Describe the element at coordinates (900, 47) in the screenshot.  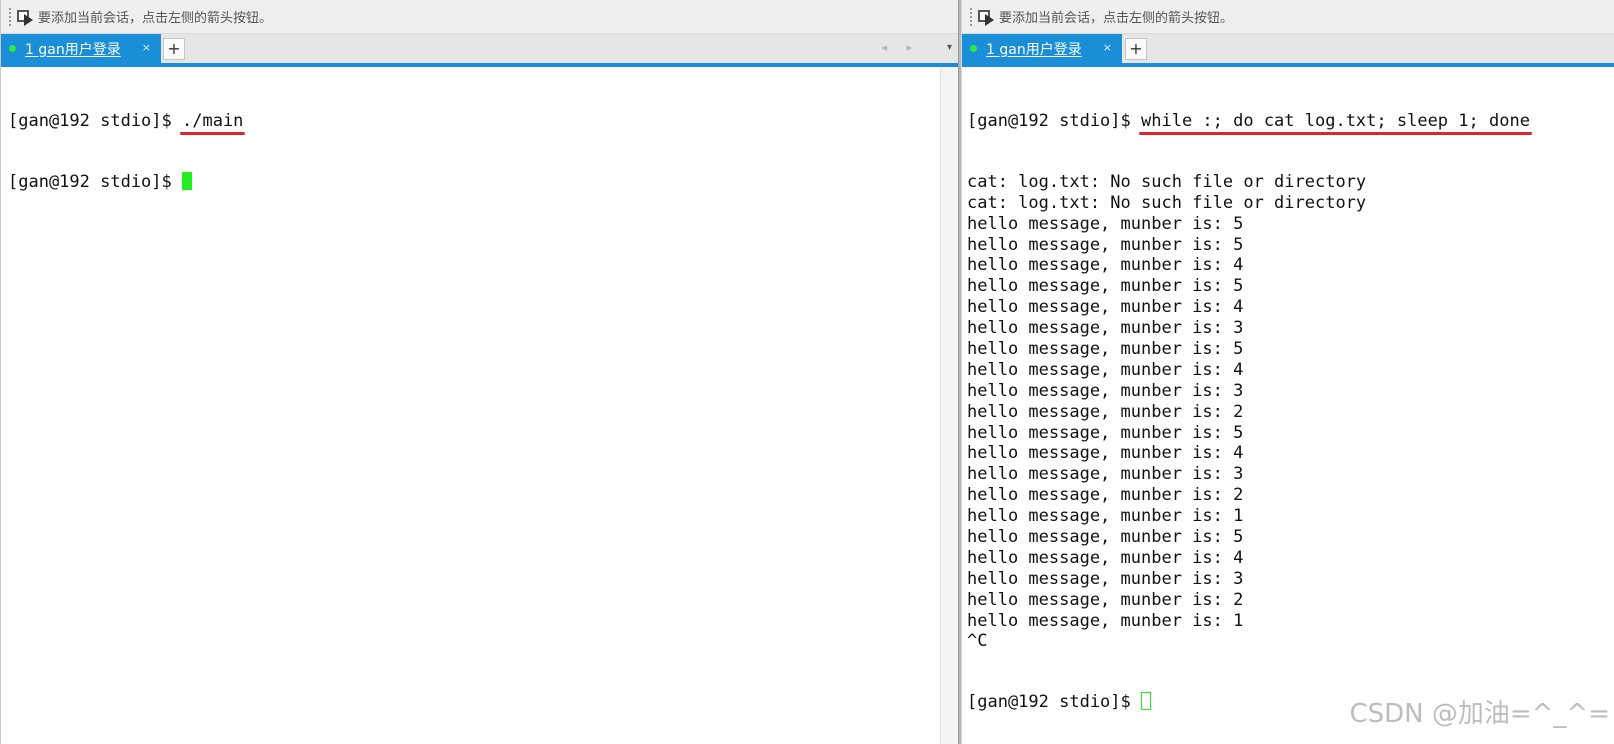
I see `tab-scroll-arrows-icon: ◂ ▸` at that location.